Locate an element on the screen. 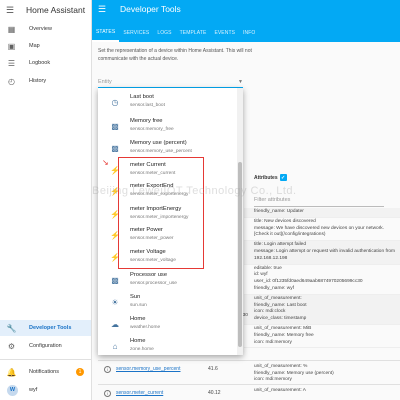 This screenshot has width=400, height=400. sidebar-item-overview: ▦ Overview is located at coordinates (45, 29).